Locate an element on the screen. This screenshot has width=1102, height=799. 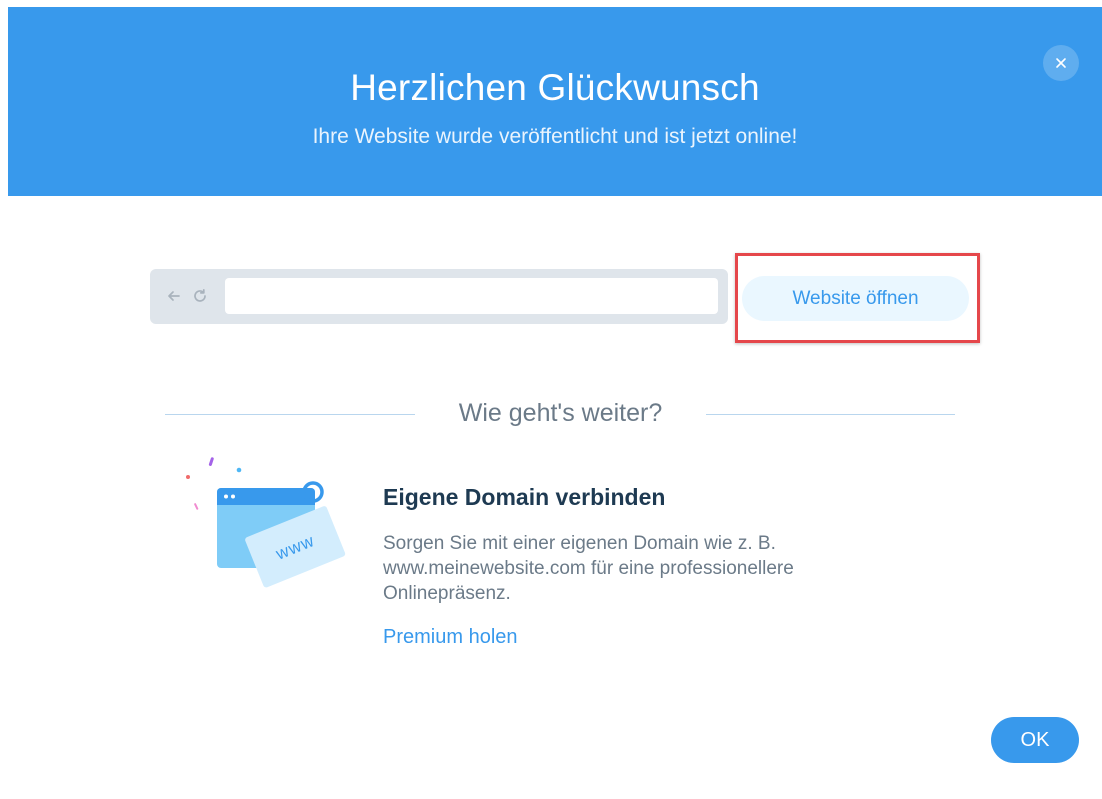
reload-icon is located at coordinates (200, 295).